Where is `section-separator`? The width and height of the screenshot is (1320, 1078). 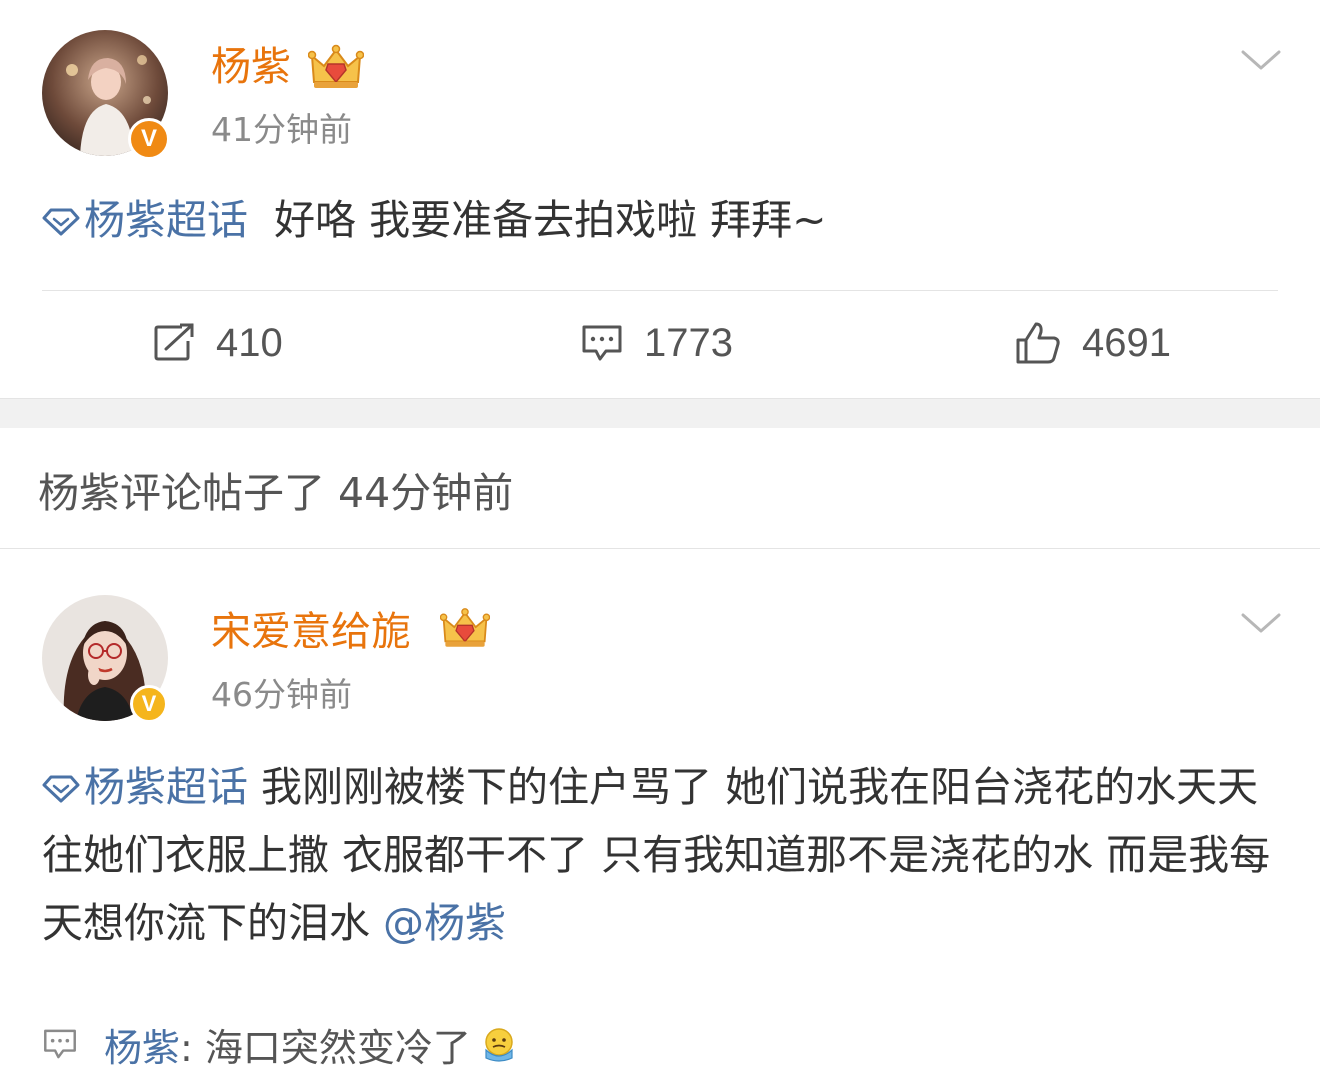
section-separator is located at coordinates (660, 413).